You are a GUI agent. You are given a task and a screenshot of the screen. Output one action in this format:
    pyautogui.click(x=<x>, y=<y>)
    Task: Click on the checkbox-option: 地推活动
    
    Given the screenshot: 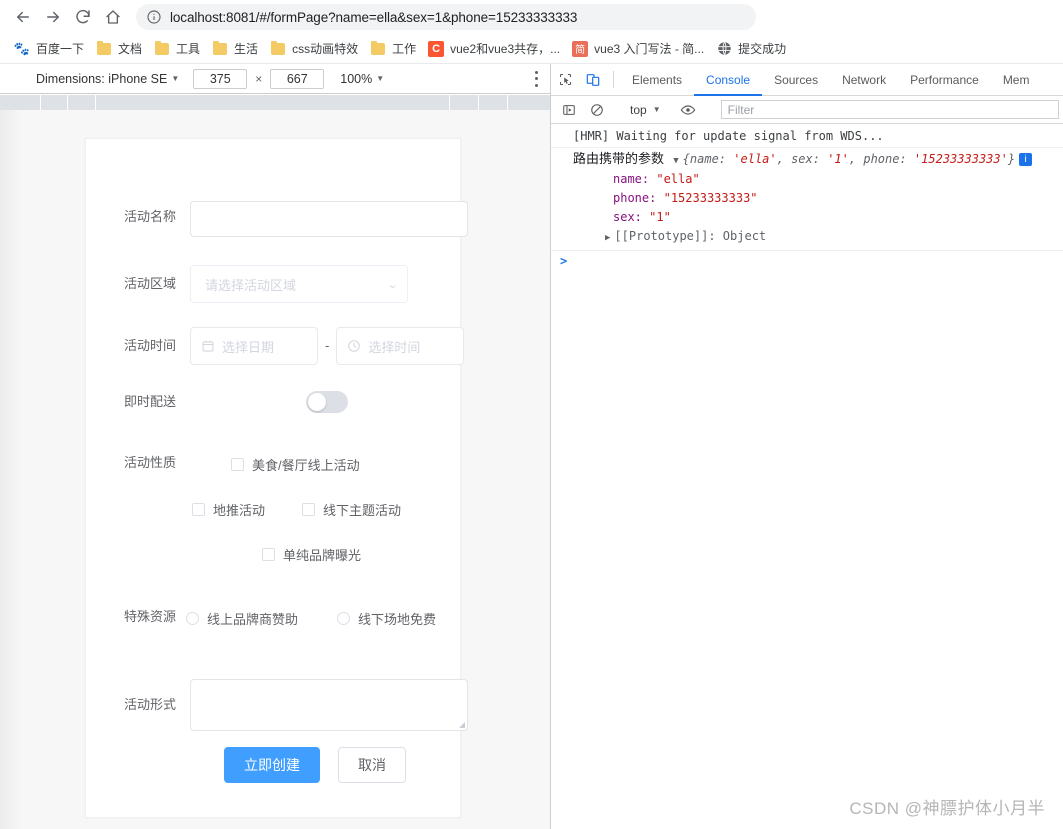 What is the action you would take?
    pyautogui.click(x=228, y=509)
    